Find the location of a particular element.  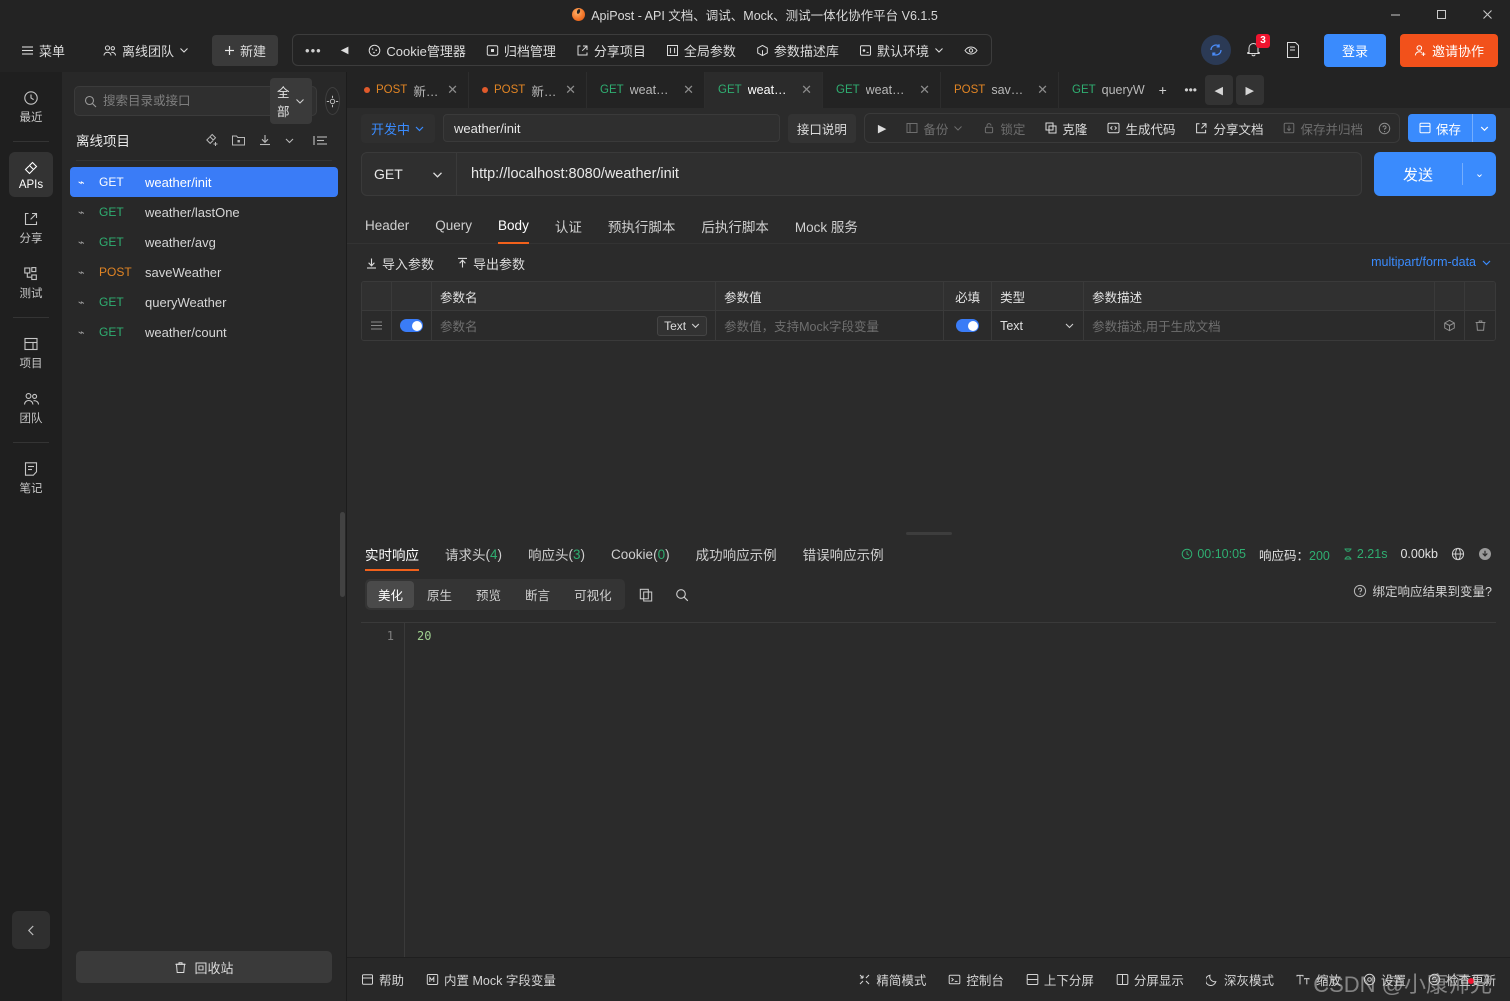

row-description-cell: 参数描述,用于生成文档 is located at coordinates (1259, 325).